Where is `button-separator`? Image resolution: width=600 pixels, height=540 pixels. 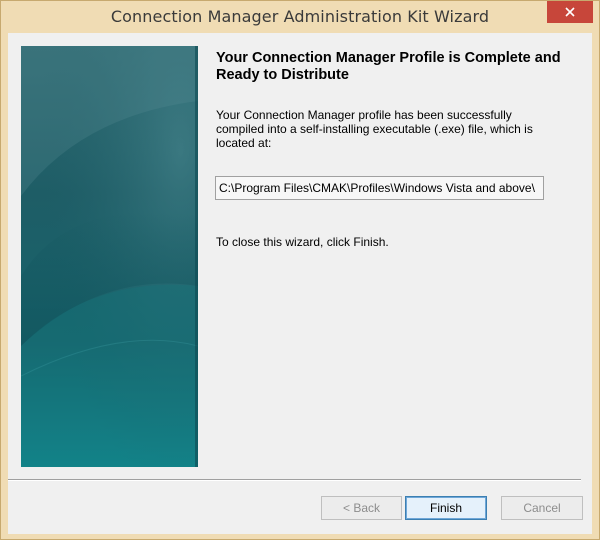 button-separator is located at coordinates (294, 480).